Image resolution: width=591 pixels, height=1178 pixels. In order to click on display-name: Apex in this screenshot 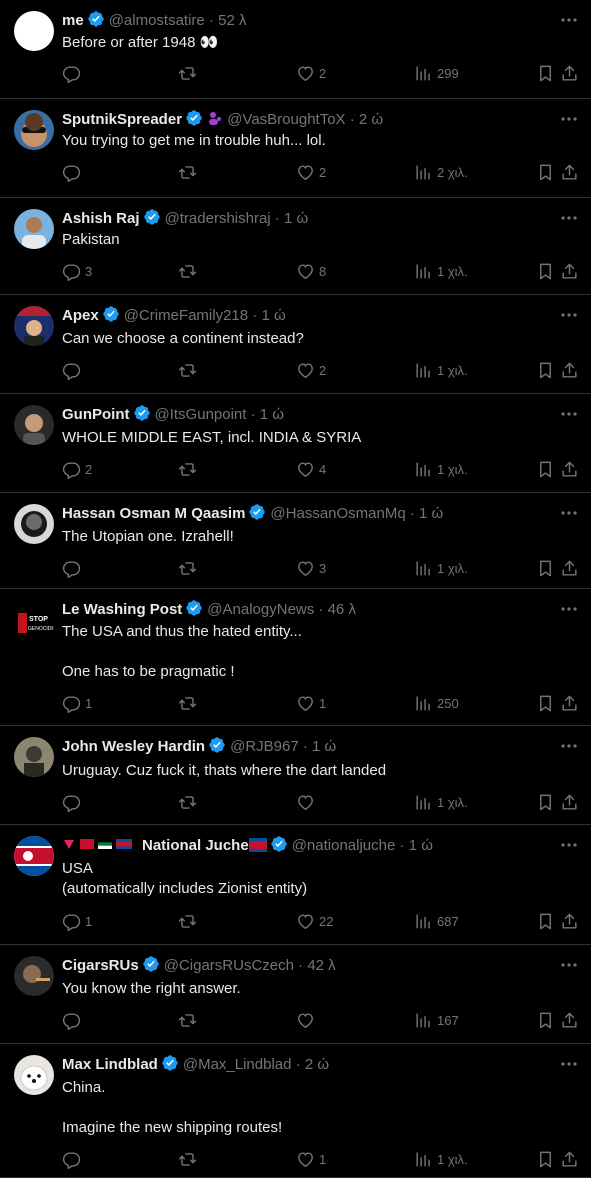, I will do `click(80, 315)`.